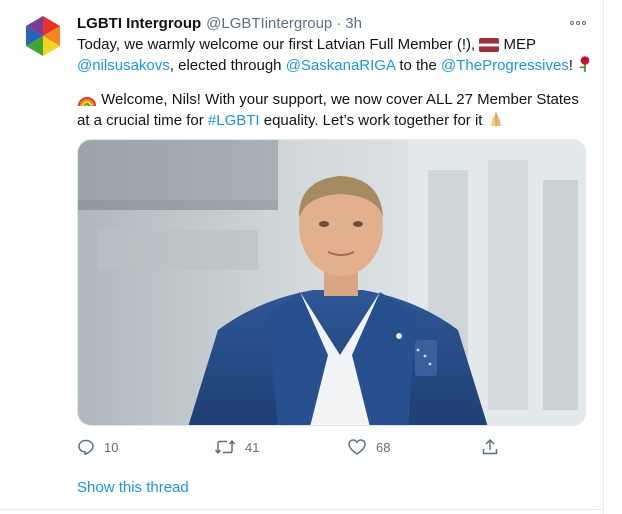  Describe the element at coordinates (111, 447) in the screenshot. I see `reply-count: 10` at that location.